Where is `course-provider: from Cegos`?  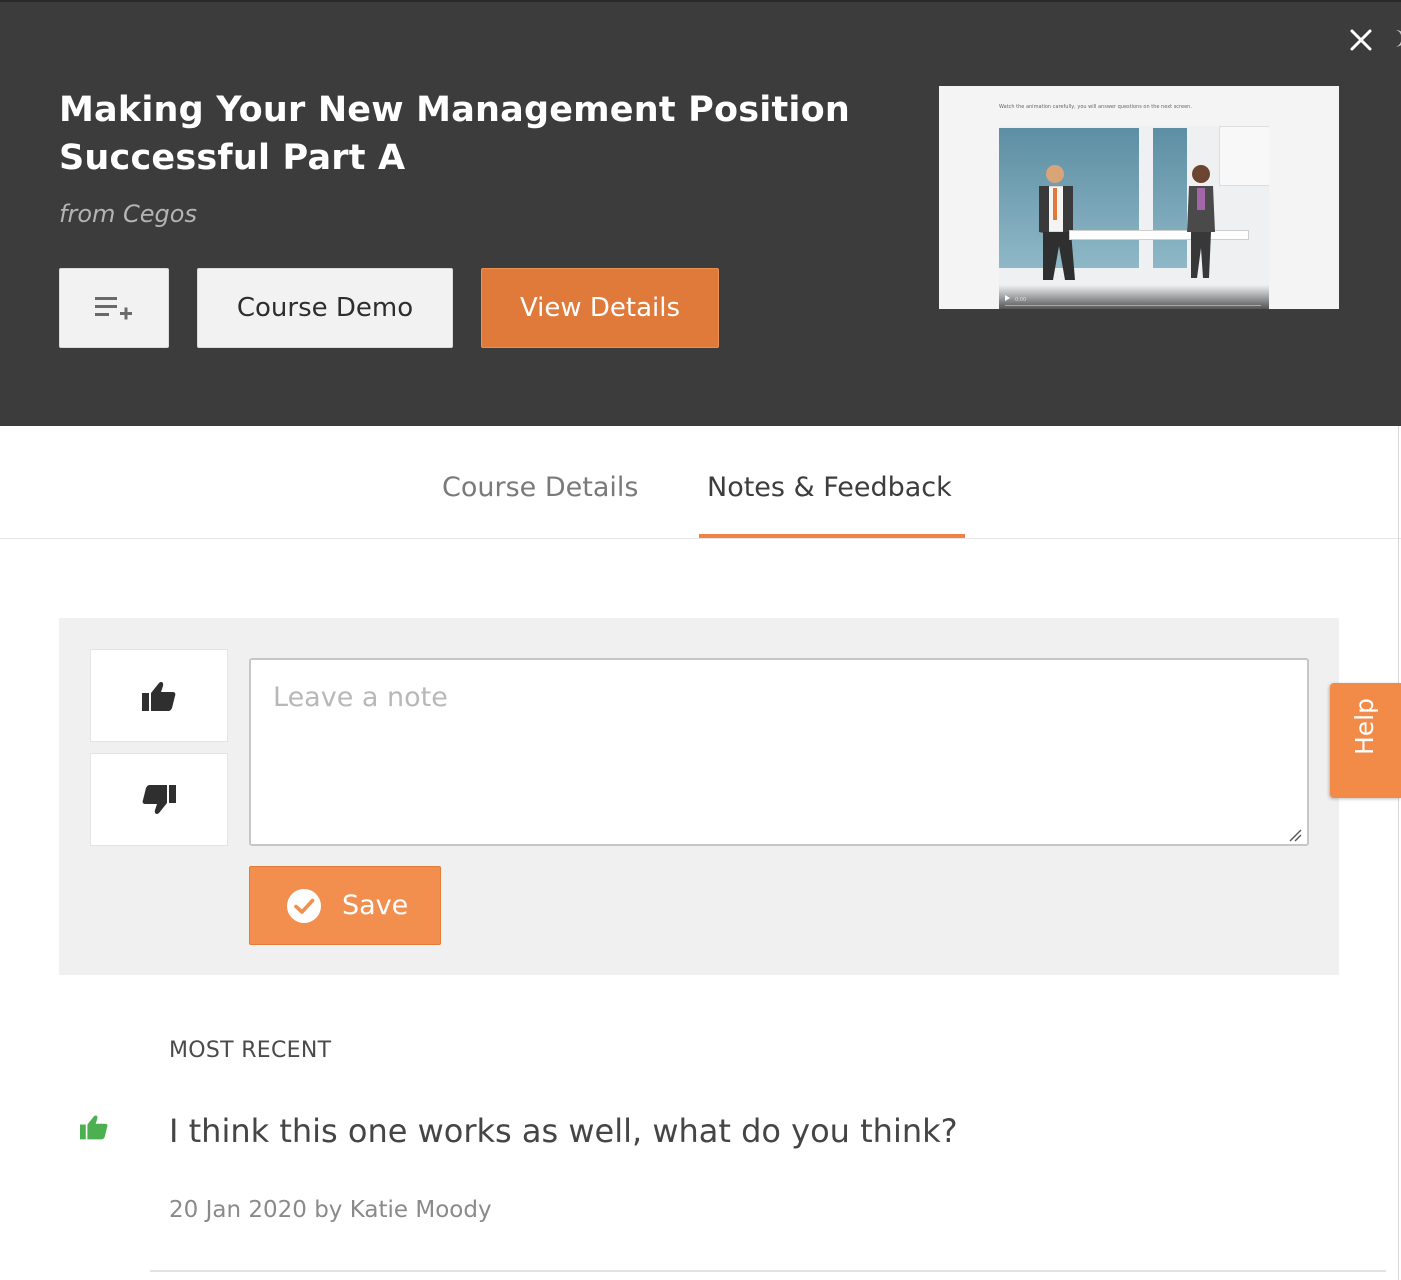
course-provider: from Cegos is located at coordinates (128, 214).